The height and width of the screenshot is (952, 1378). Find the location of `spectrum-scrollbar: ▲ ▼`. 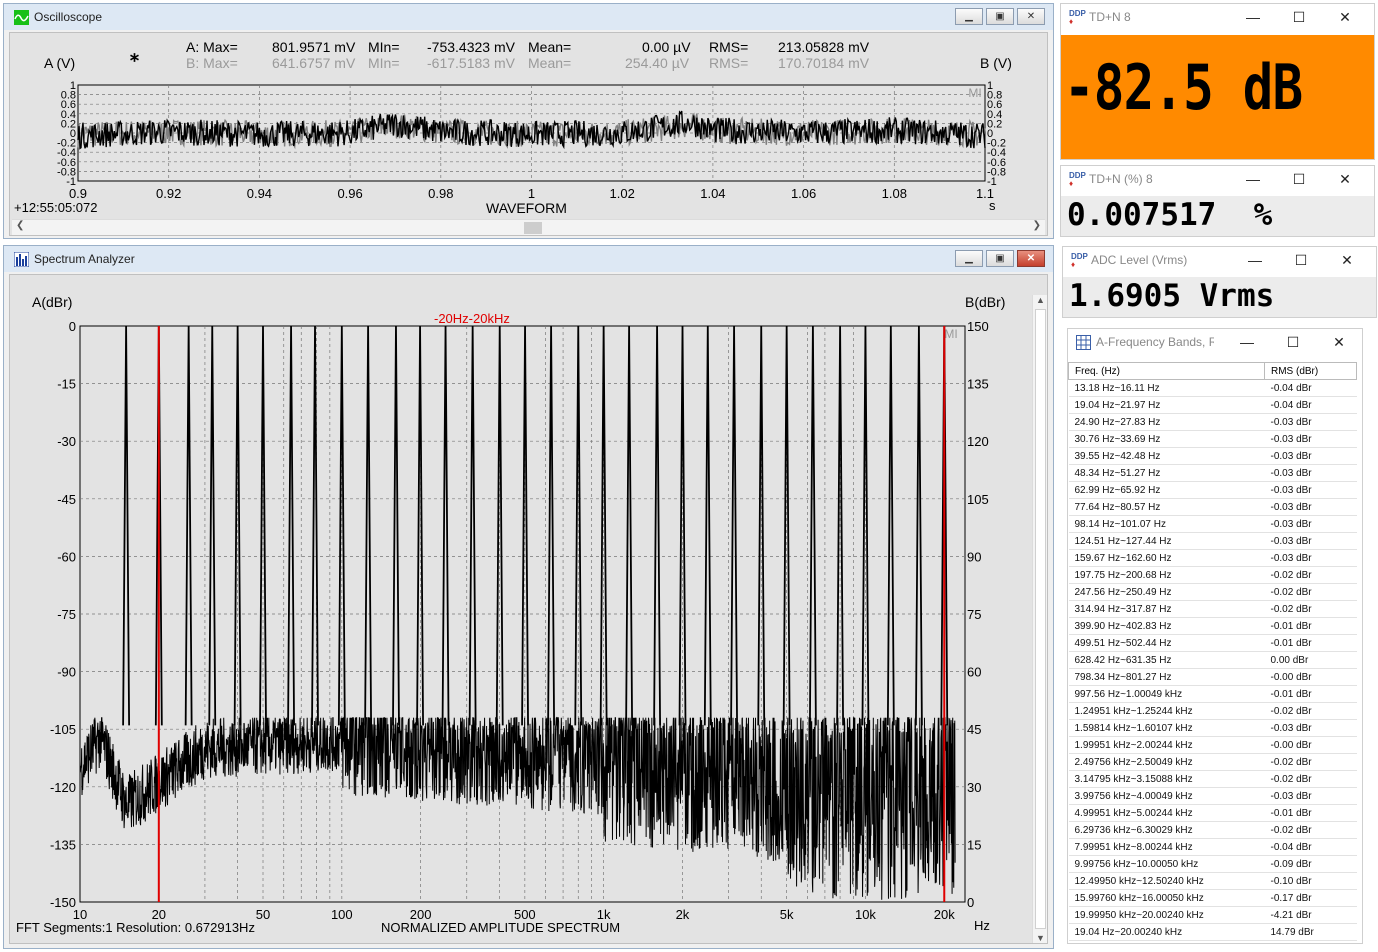

spectrum-scrollbar: ▲ ▼ is located at coordinates (1039, 619).